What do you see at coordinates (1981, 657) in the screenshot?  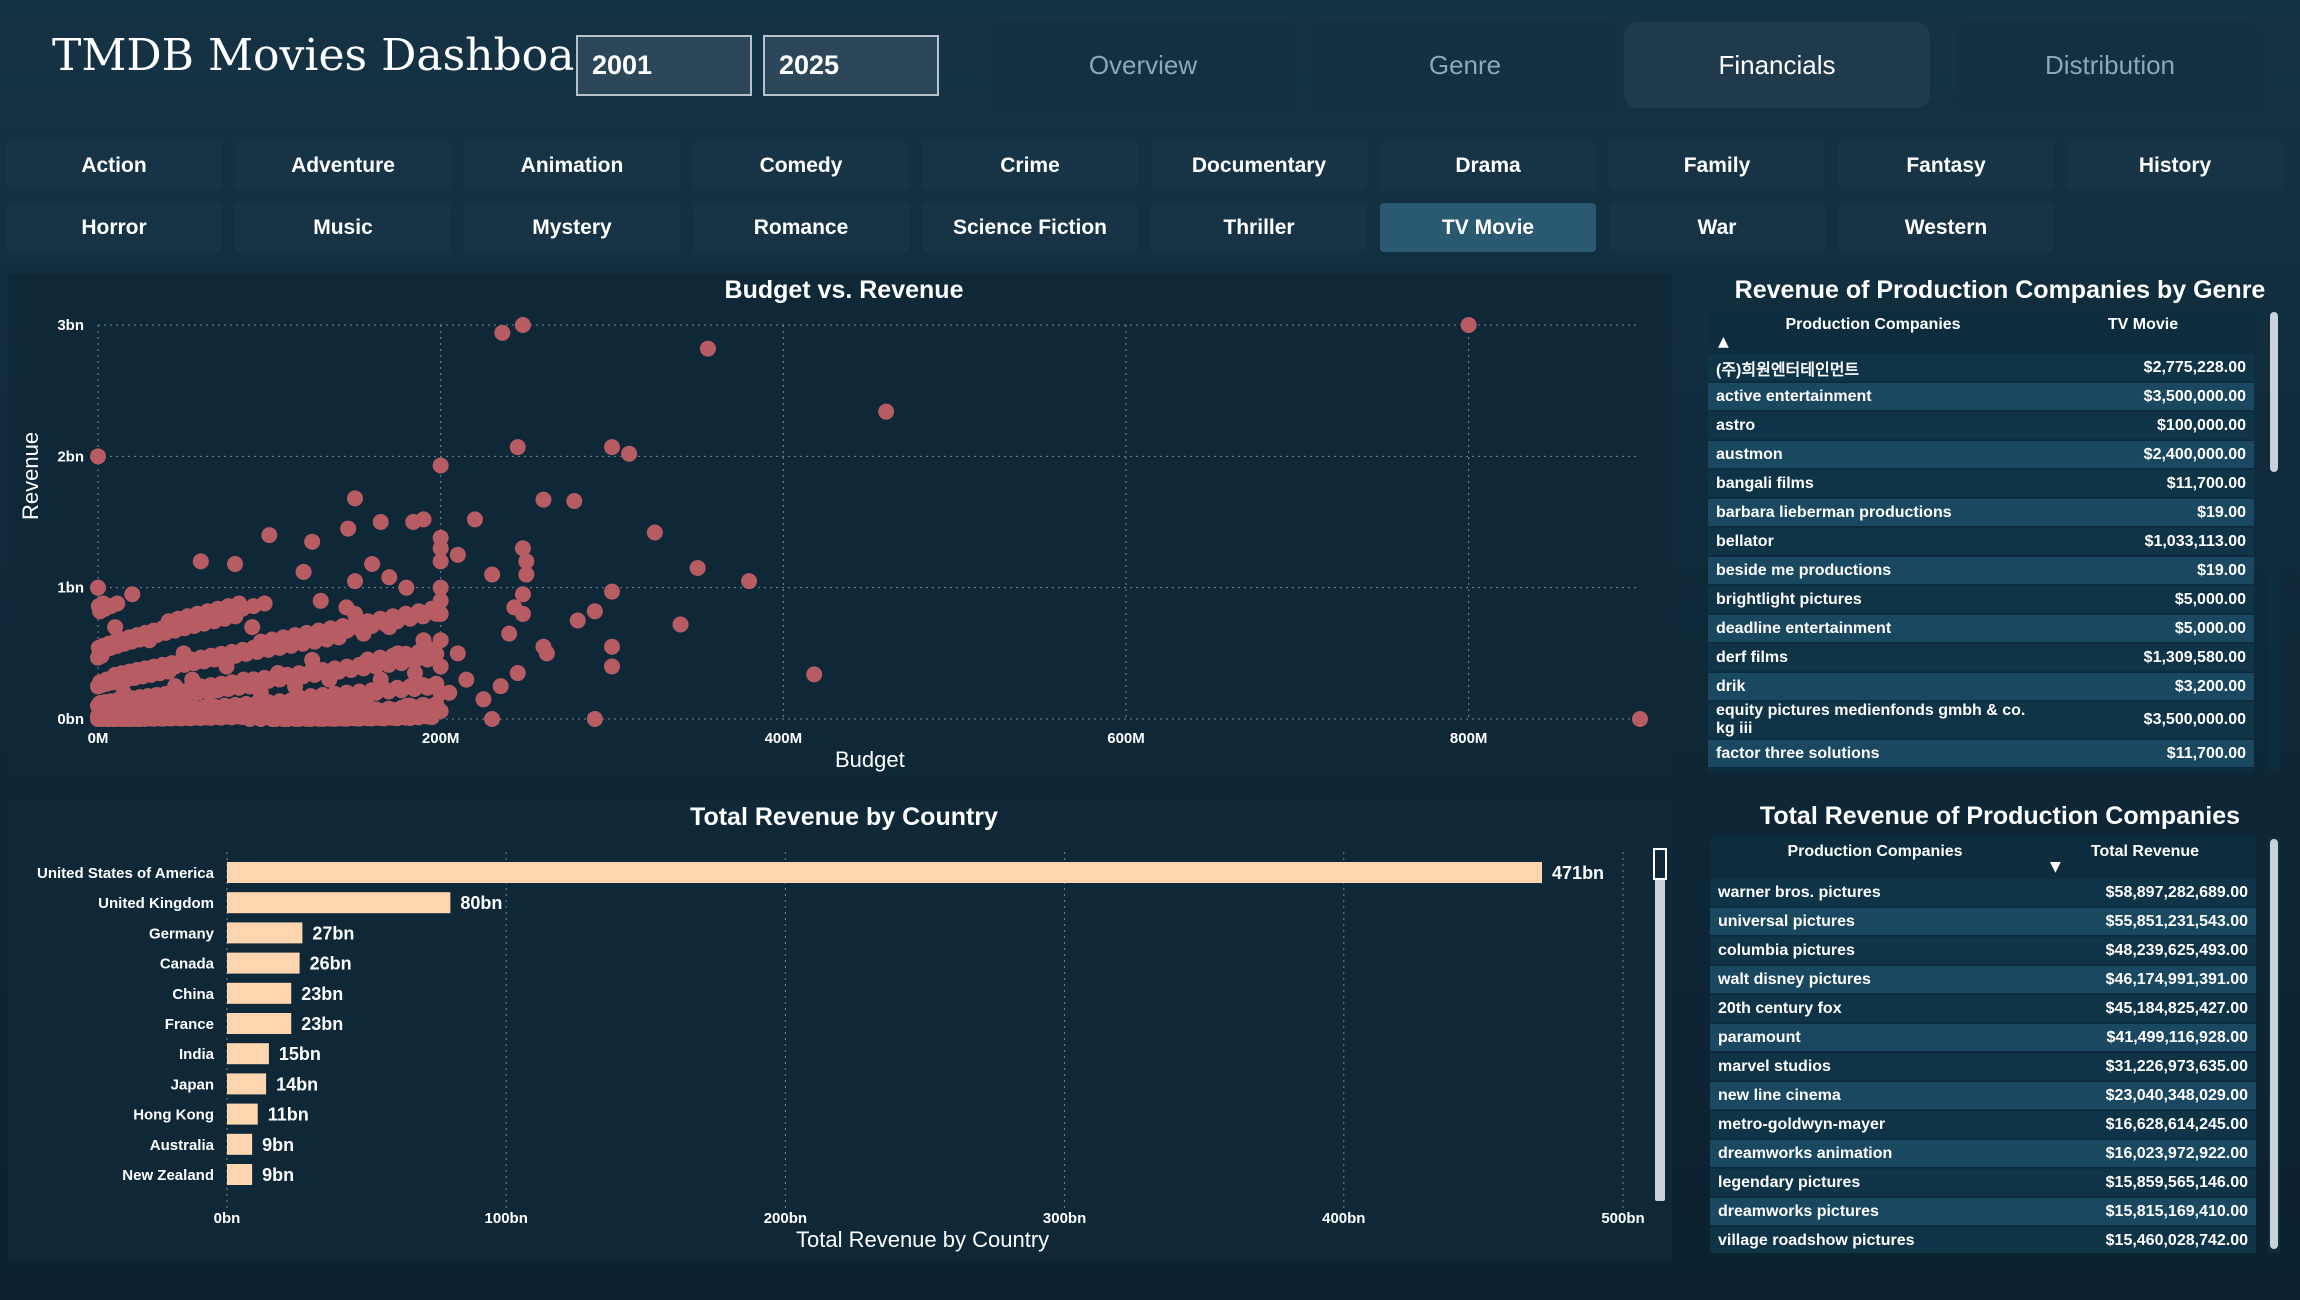 I see `table-row: derf films $1,309,580.00` at bounding box center [1981, 657].